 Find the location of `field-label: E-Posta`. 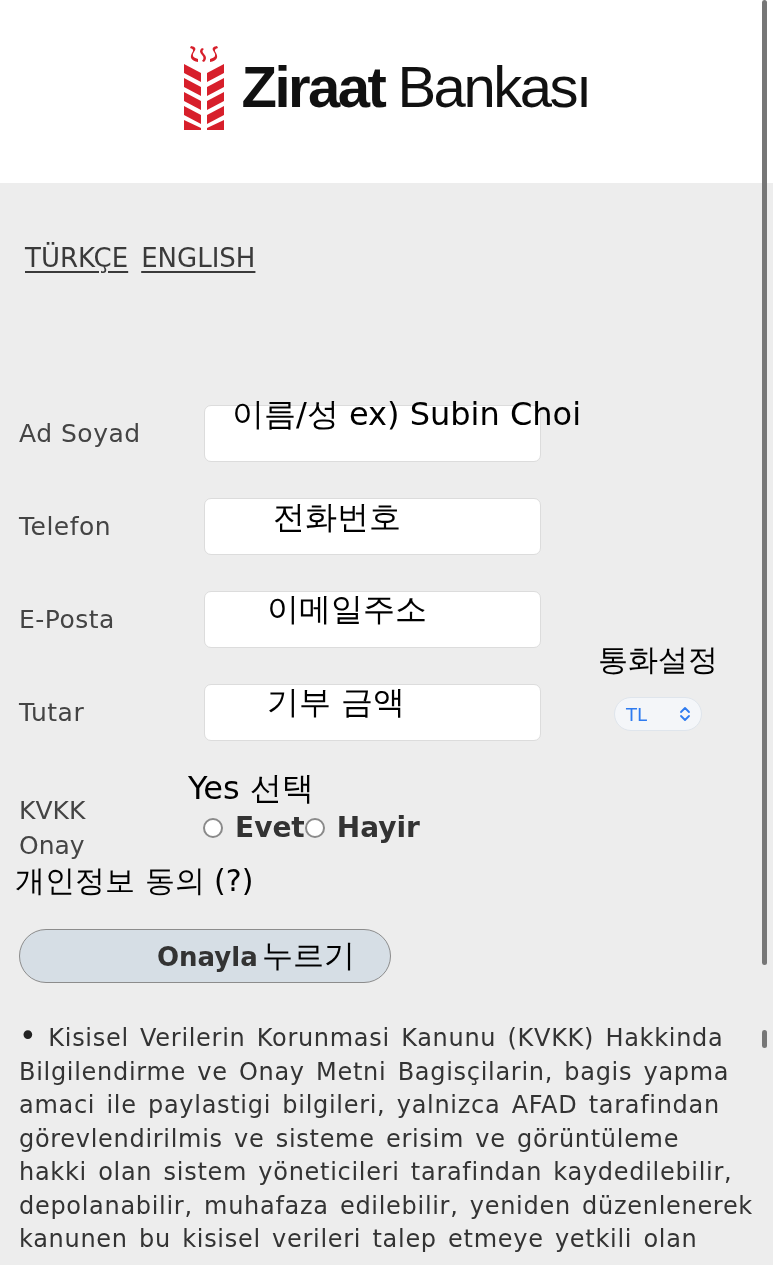

field-label: E-Posta is located at coordinates (67, 619).